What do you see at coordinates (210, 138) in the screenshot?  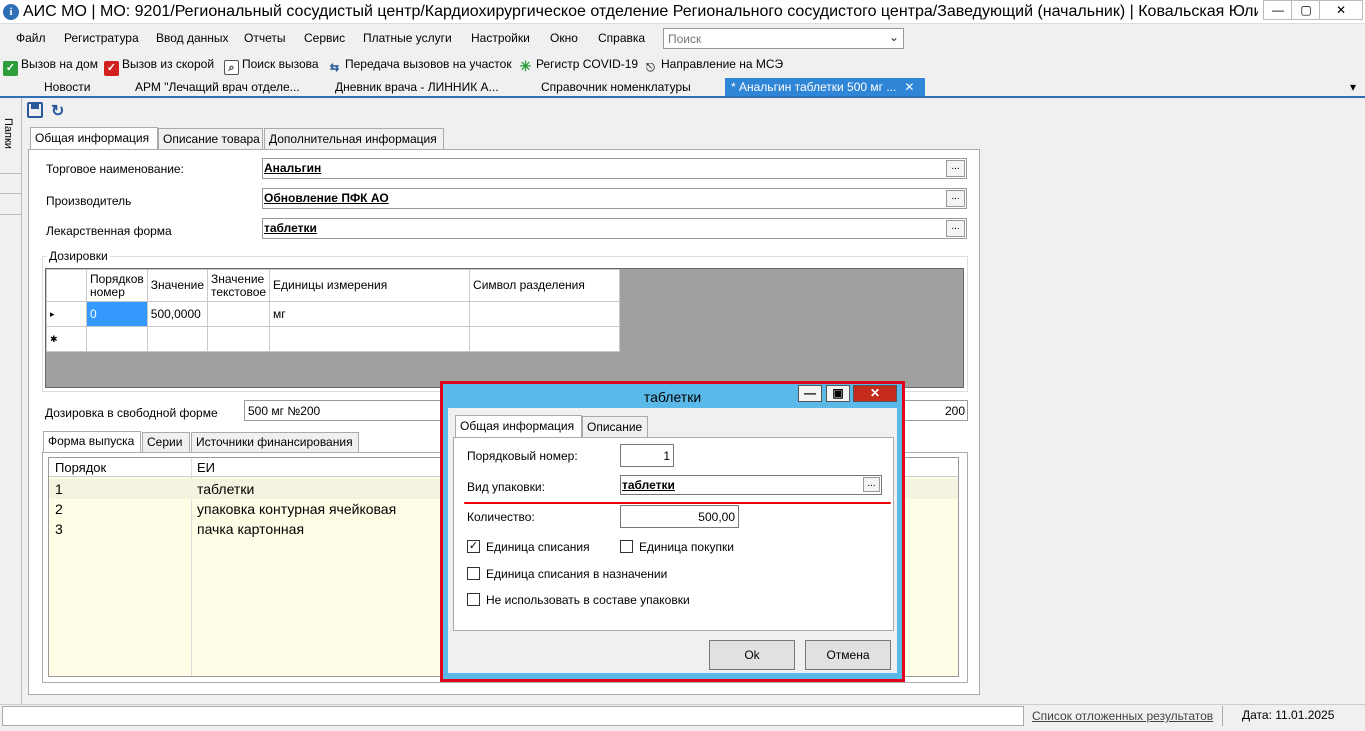 I see `tab-product-description: Описание товара` at bounding box center [210, 138].